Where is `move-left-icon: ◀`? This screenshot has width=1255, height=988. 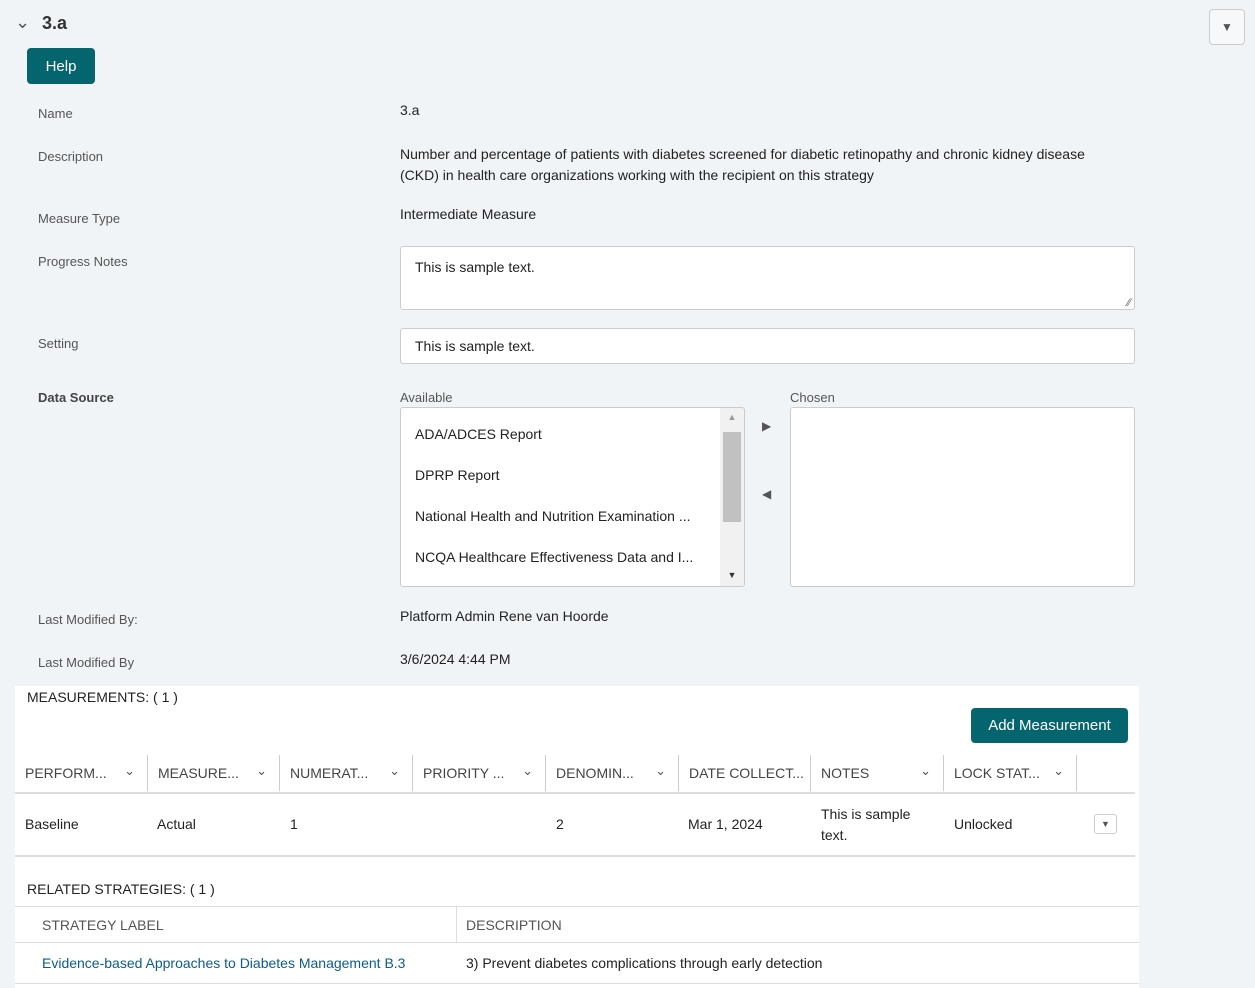 move-left-icon: ◀ is located at coordinates (766, 494).